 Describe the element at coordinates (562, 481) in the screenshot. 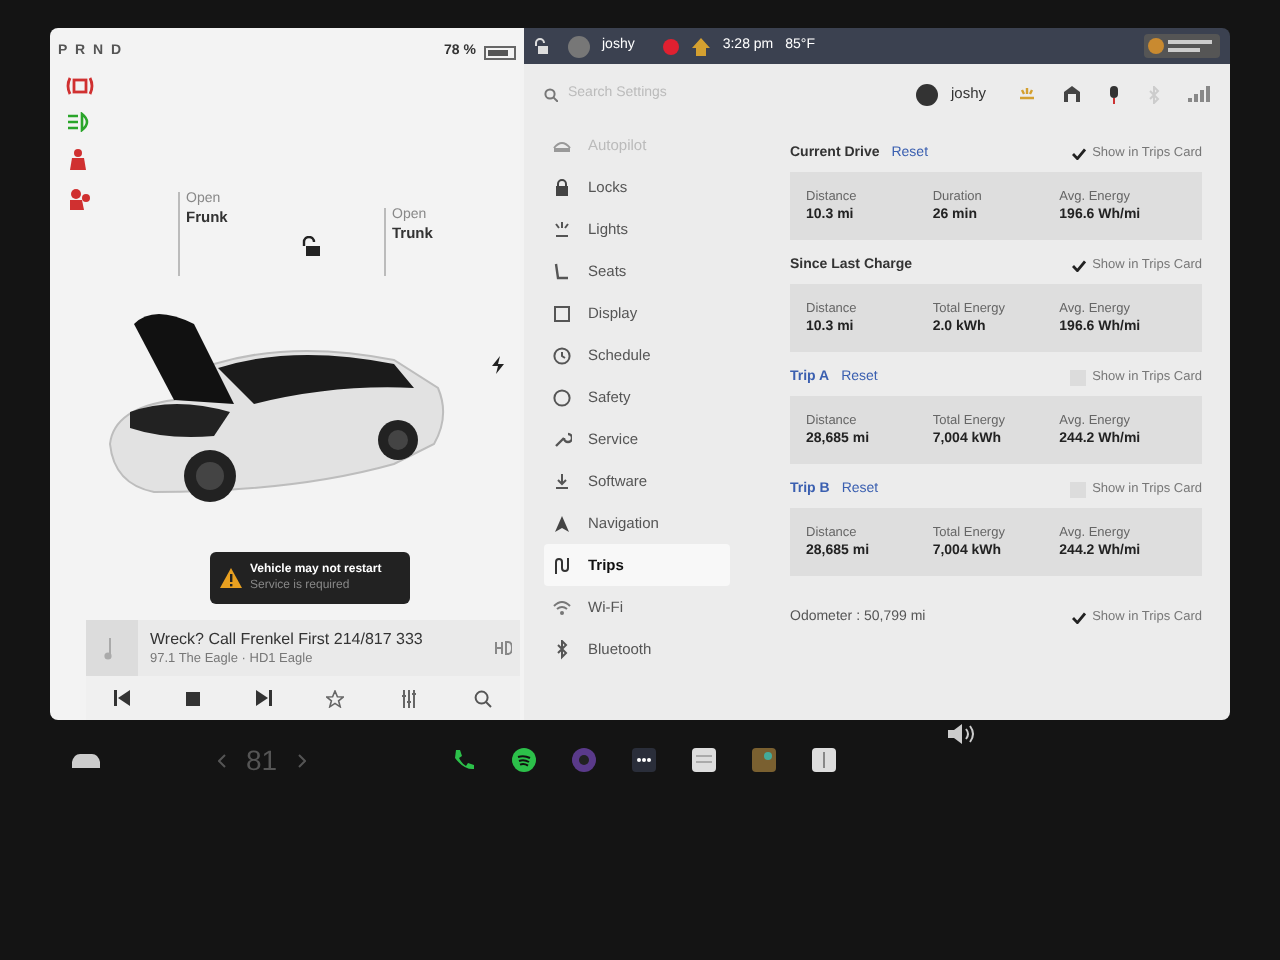

I see `download-icon` at that location.